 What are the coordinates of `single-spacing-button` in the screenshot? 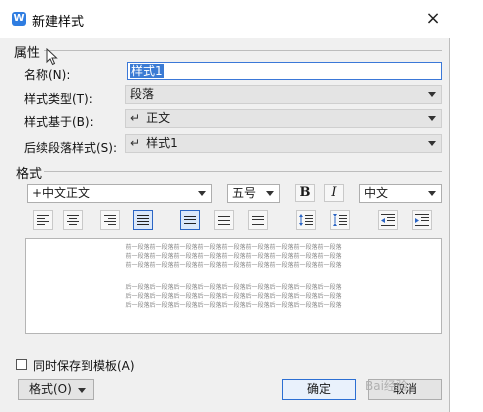 It's located at (190, 220).